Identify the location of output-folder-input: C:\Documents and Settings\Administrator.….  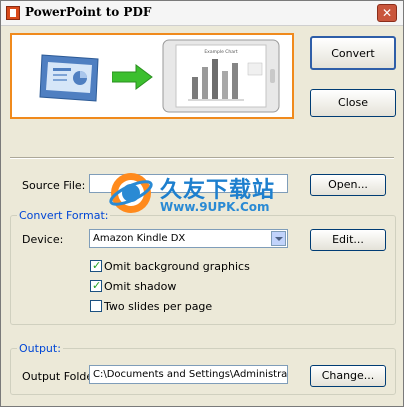
(188, 374).